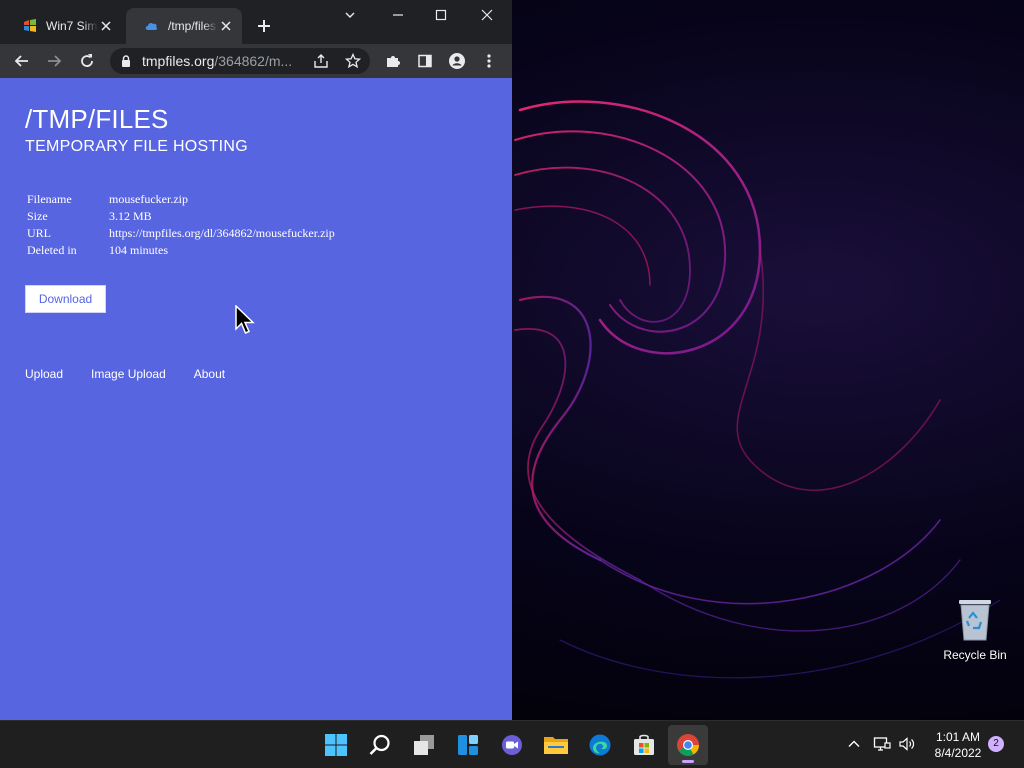 The height and width of the screenshot is (768, 1024). I want to click on nav-link-image-upload: Image Upload, so click(128, 374).